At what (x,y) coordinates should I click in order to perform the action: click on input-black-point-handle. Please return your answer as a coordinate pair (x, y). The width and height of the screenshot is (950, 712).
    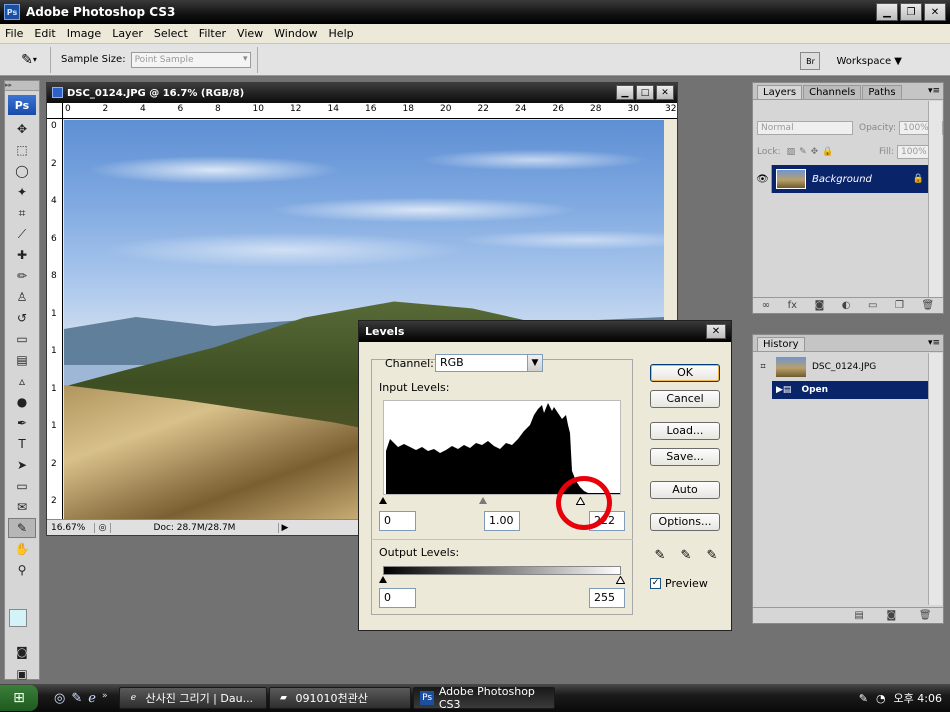
    Looking at the image, I should click on (383, 500).